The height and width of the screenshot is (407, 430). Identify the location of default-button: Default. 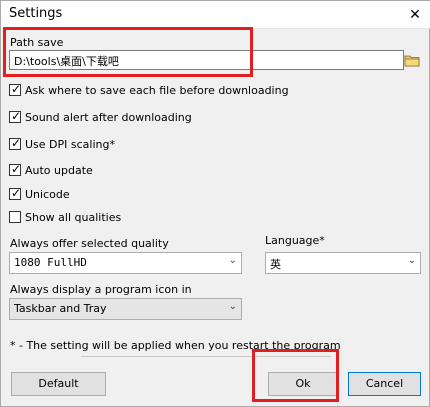
(58, 384).